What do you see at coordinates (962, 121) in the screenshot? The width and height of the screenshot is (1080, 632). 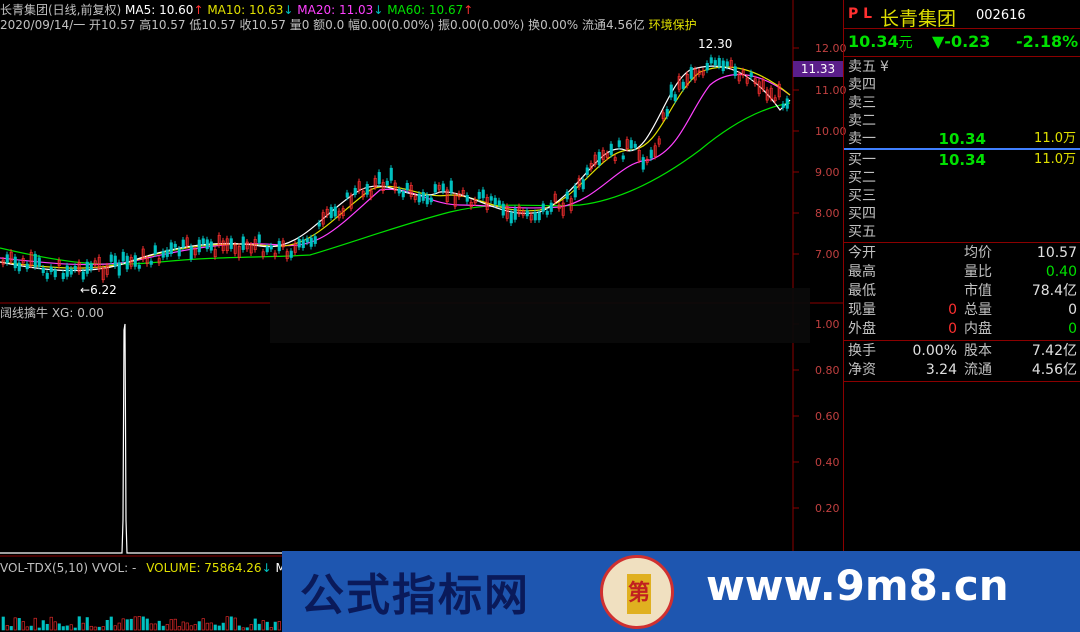 I see `sell-2: 卖二` at bounding box center [962, 121].